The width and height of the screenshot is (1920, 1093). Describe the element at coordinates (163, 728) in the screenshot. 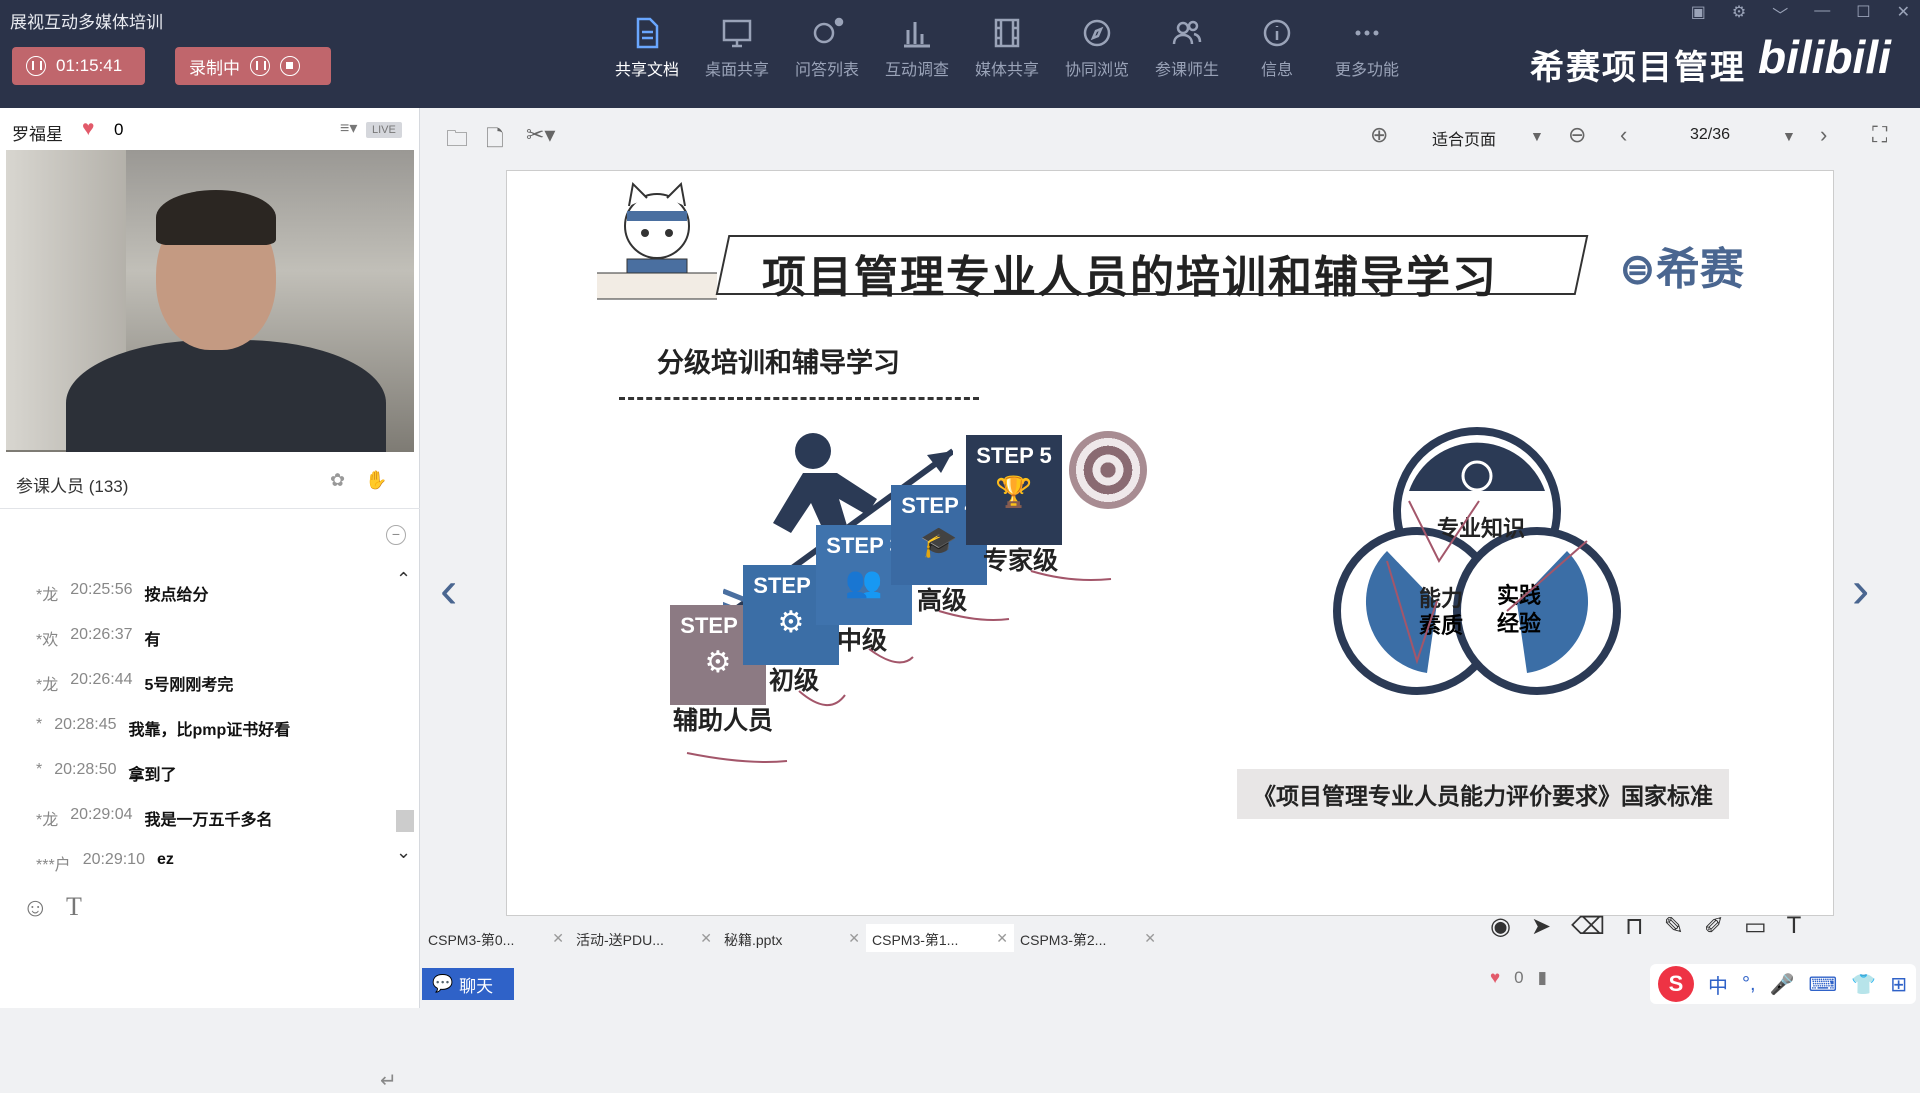

I see `chat-message: * 20:28:45 我靠，比pmp证书好看` at that location.